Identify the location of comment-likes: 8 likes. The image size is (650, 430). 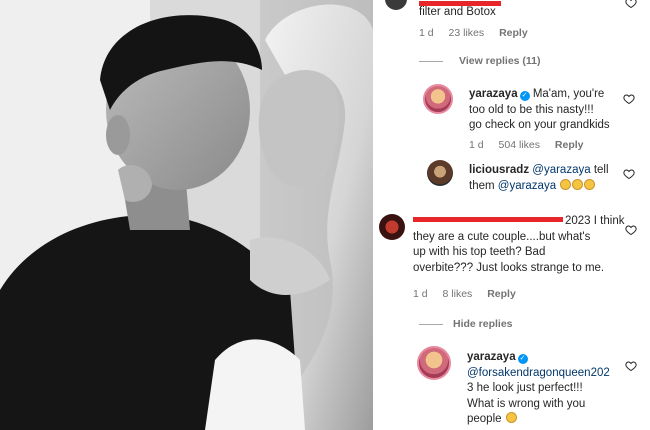
(458, 294).